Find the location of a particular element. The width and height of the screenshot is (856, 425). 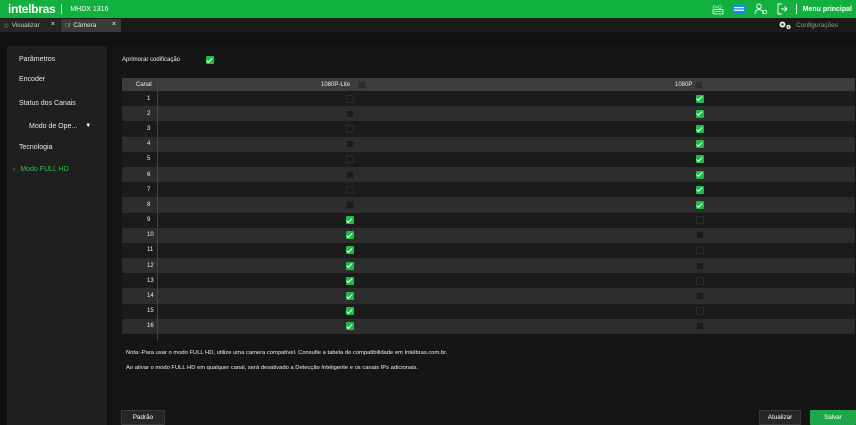

canal-number: 6 is located at coordinates (149, 174).